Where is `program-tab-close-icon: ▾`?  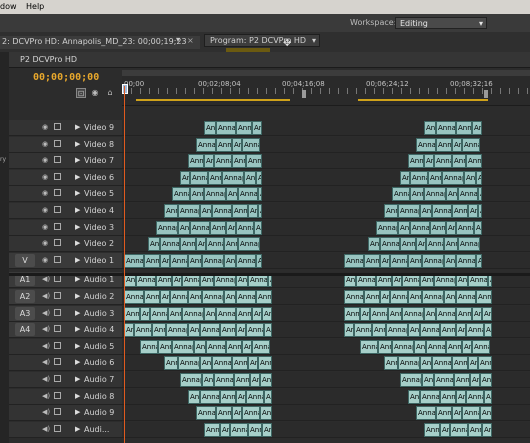
program-tab-close-icon: ▾ is located at coordinates (314, 40).